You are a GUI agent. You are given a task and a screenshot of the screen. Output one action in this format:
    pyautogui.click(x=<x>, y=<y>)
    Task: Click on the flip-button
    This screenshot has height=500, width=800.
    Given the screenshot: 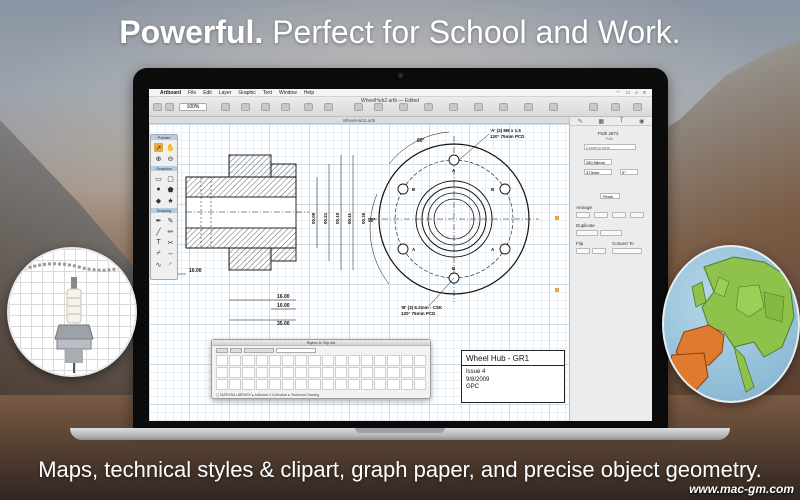 What is the action you would take?
    pyautogui.click(x=583, y=251)
    